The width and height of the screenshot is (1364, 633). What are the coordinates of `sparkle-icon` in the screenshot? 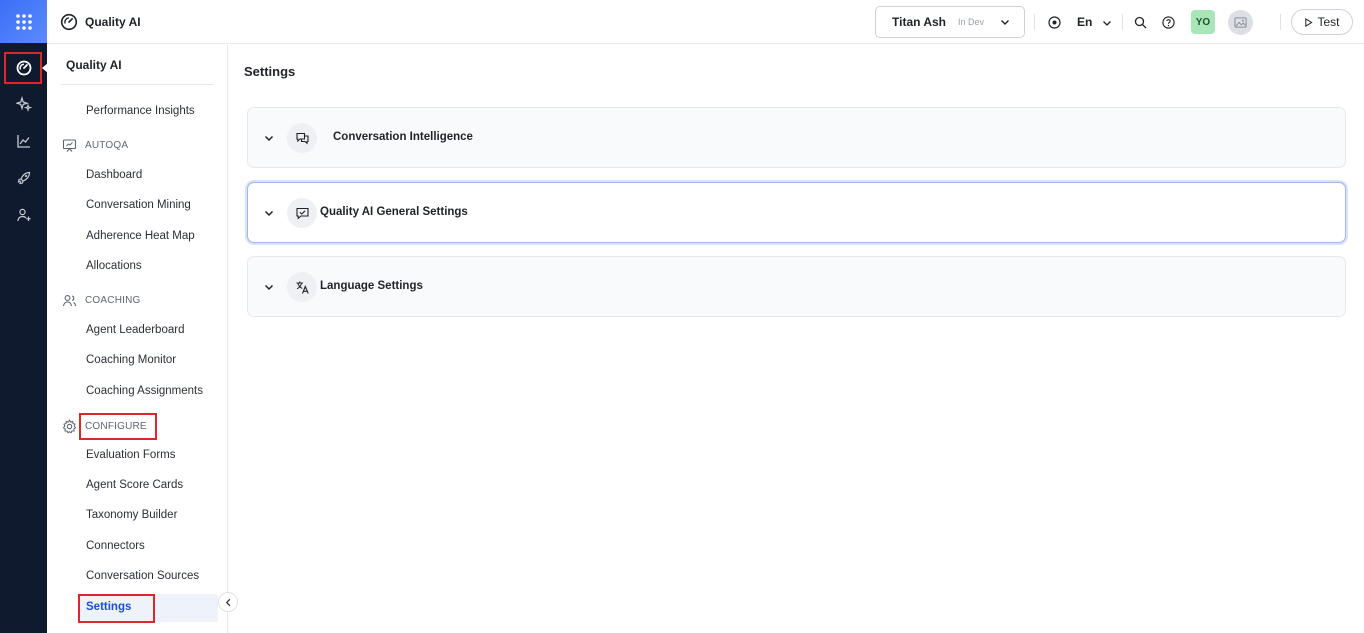 It's located at (23, 104).